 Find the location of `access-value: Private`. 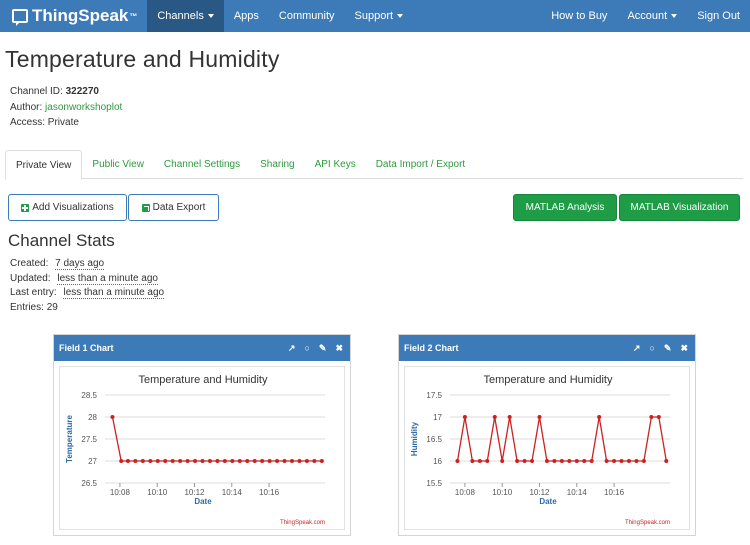

access-value: Private is located at coordinates (63, 122).